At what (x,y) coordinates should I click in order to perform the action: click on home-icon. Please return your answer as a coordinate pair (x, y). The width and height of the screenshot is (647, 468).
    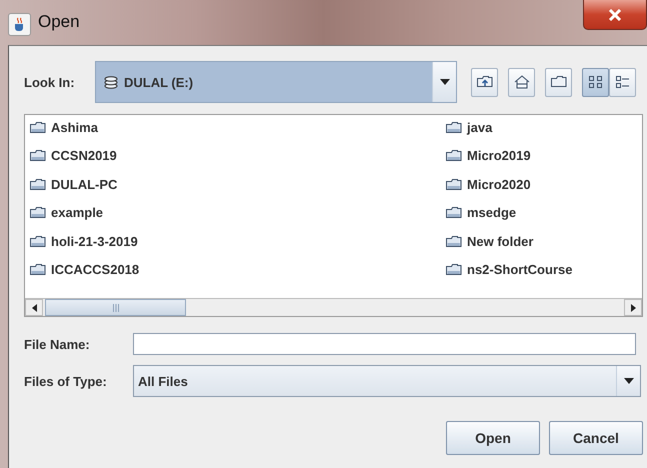
    Looking at the image, I should click on (522, 82).